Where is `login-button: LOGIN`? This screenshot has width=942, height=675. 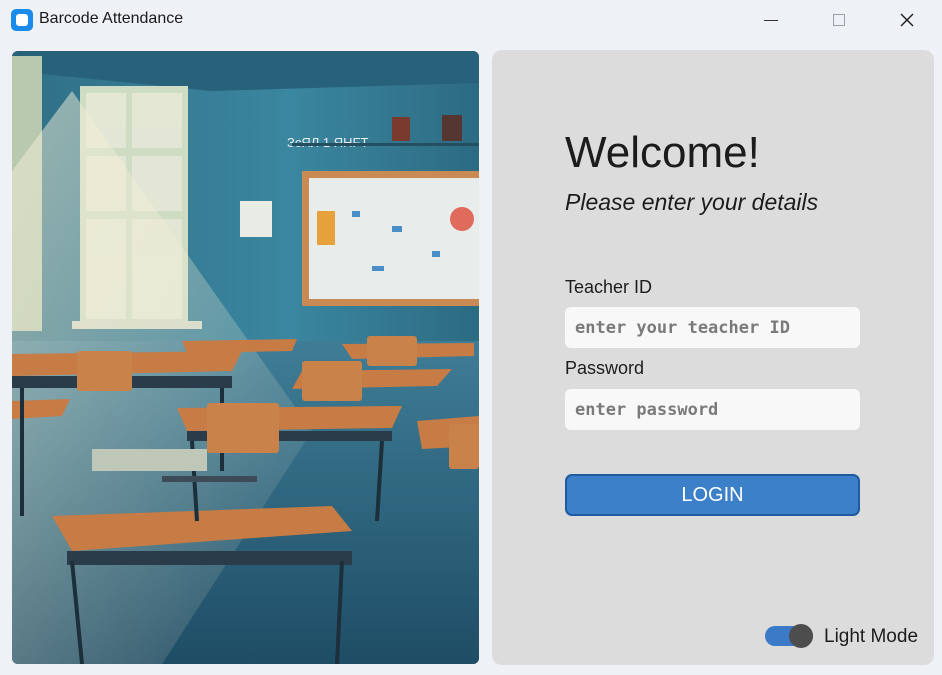 login-button: LOGIN is located at coordinates (712, 495).